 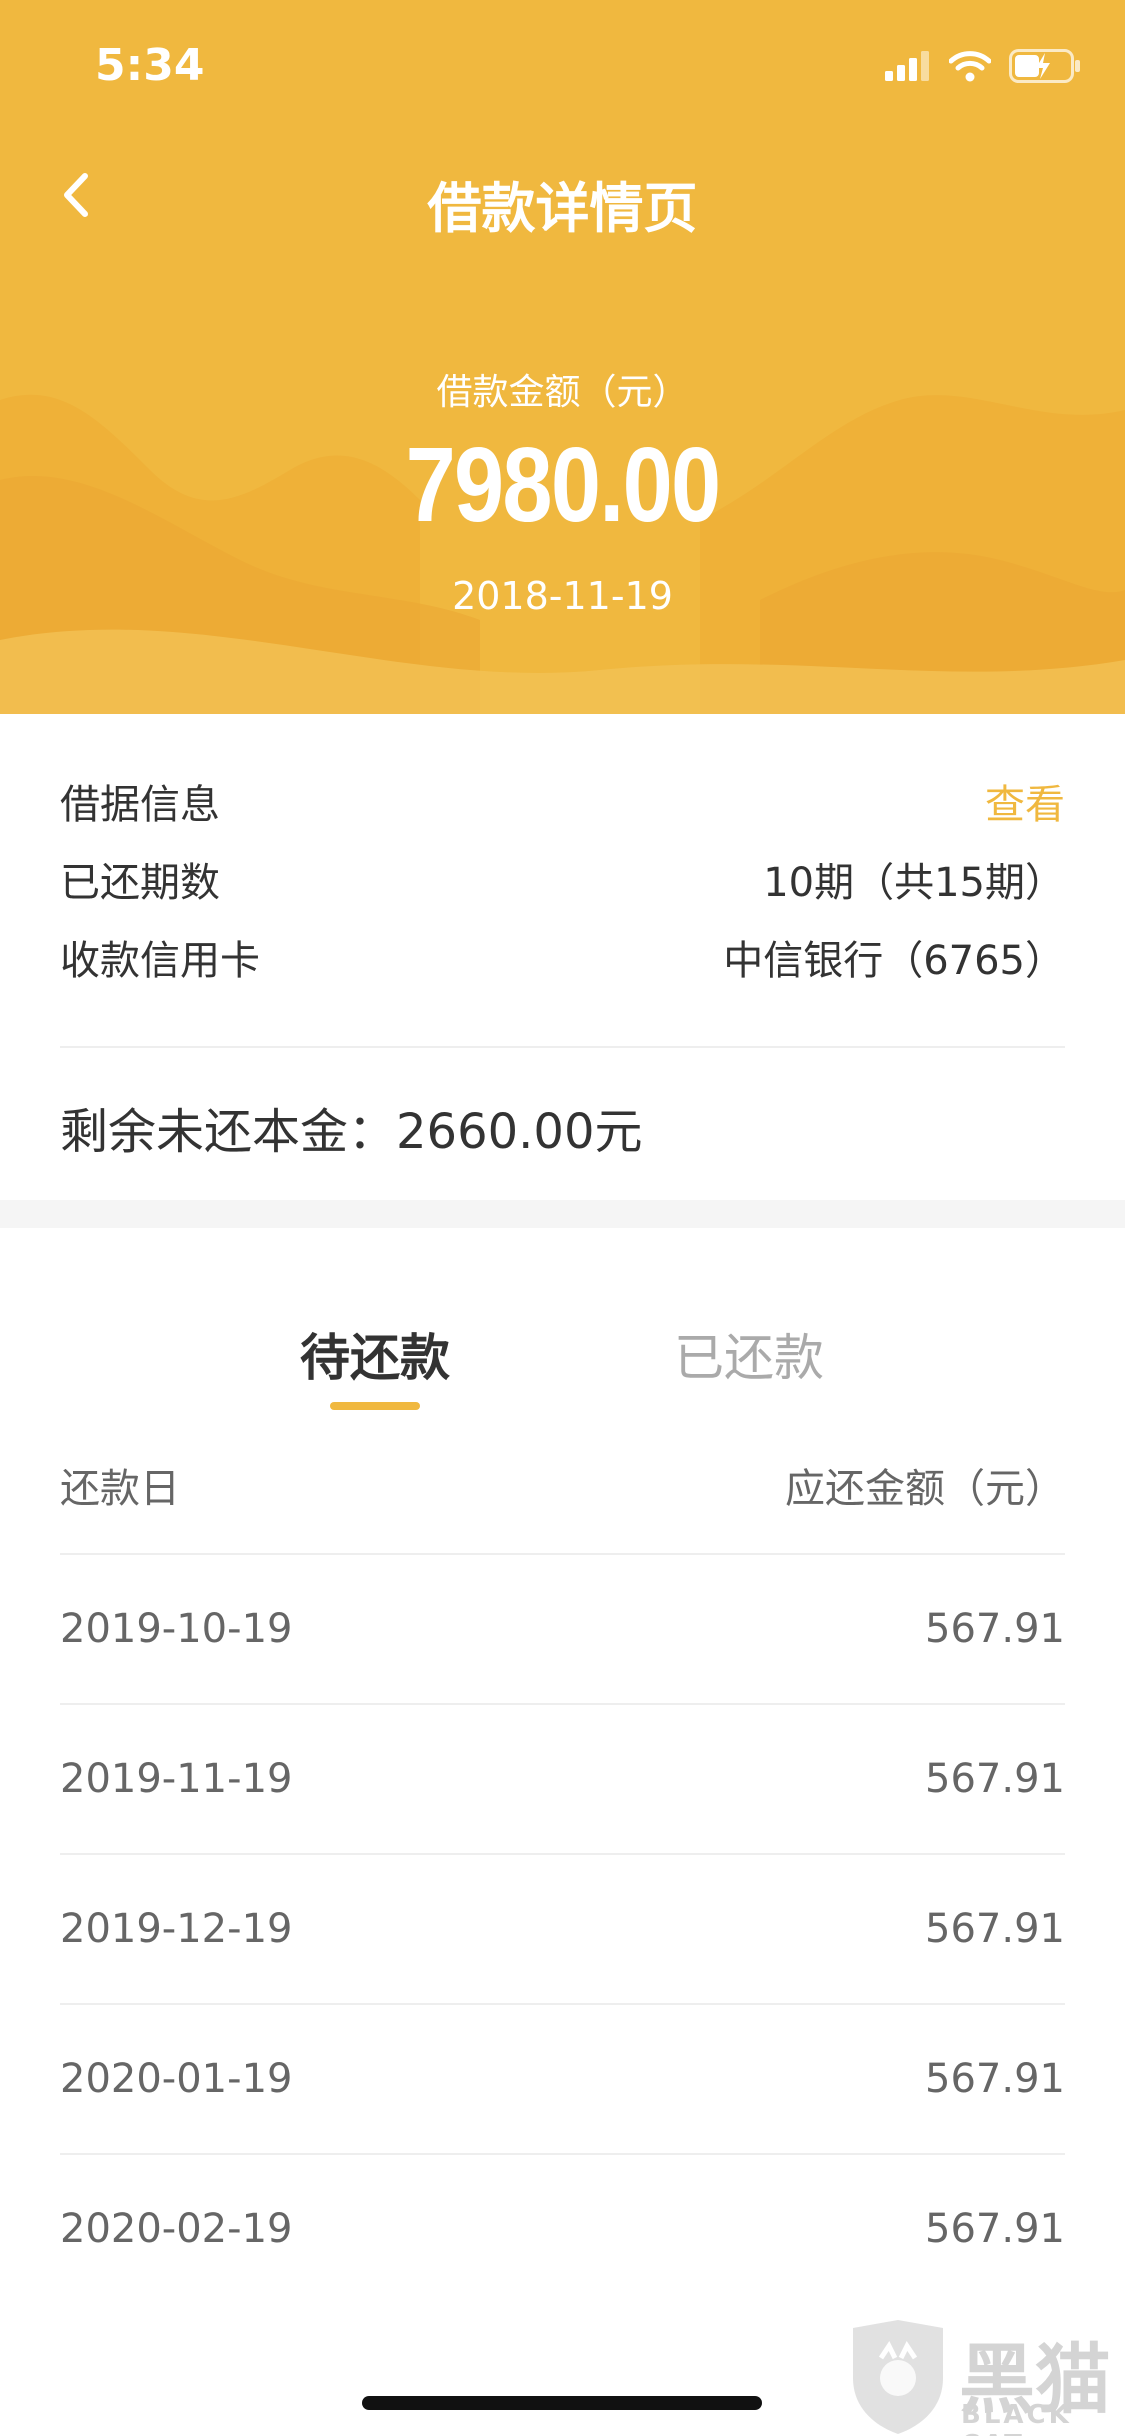 What do you see at coordinates (176, 1929) in the screenshot?
I see `row-date: 2019-12-19` at bounding box center [176, 1929].